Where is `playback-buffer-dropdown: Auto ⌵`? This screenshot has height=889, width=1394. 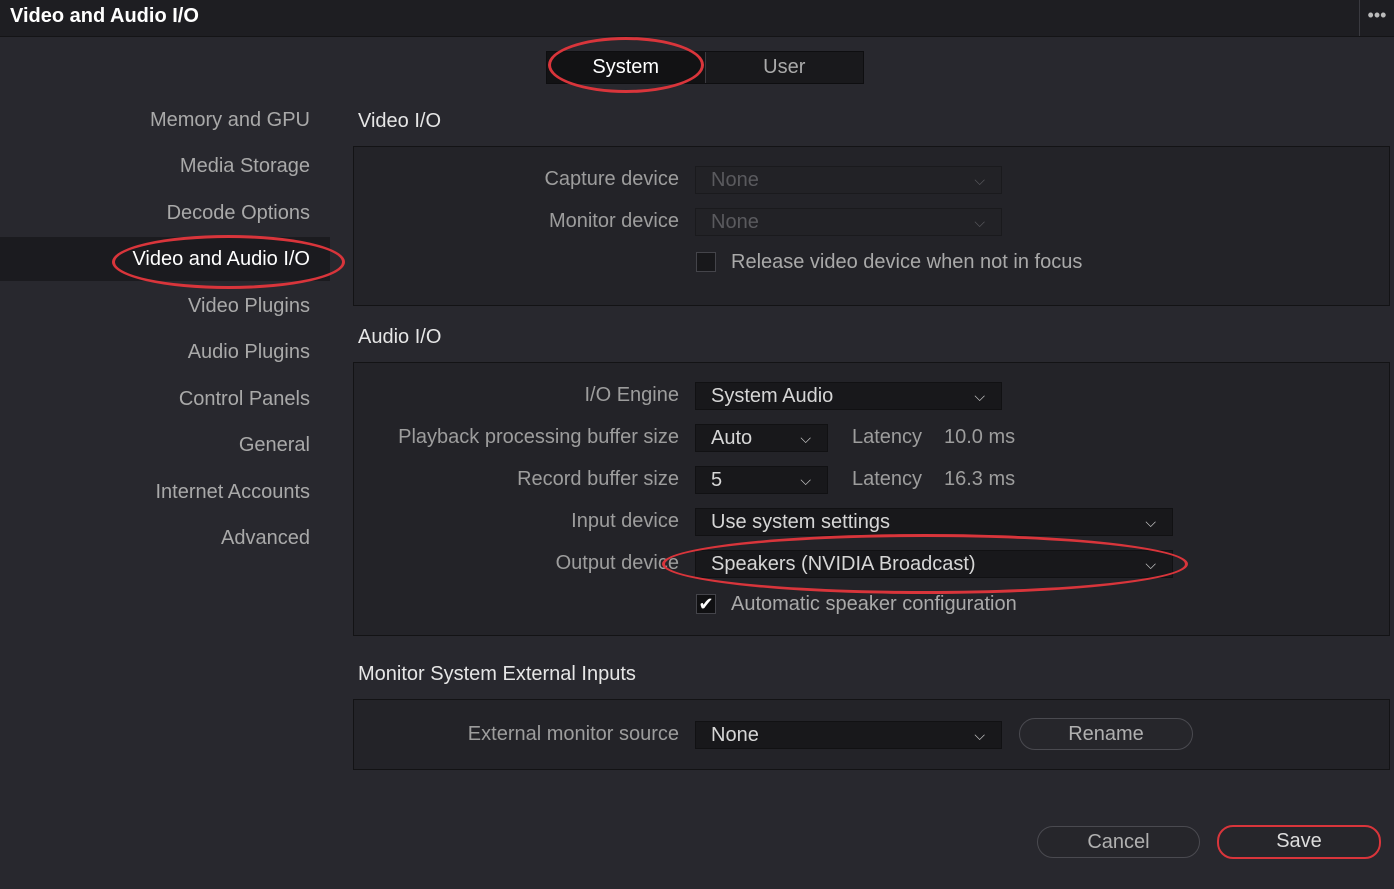
playback-buffer-dropdown: Auto ⌵ is located at coordinates (761, 438).